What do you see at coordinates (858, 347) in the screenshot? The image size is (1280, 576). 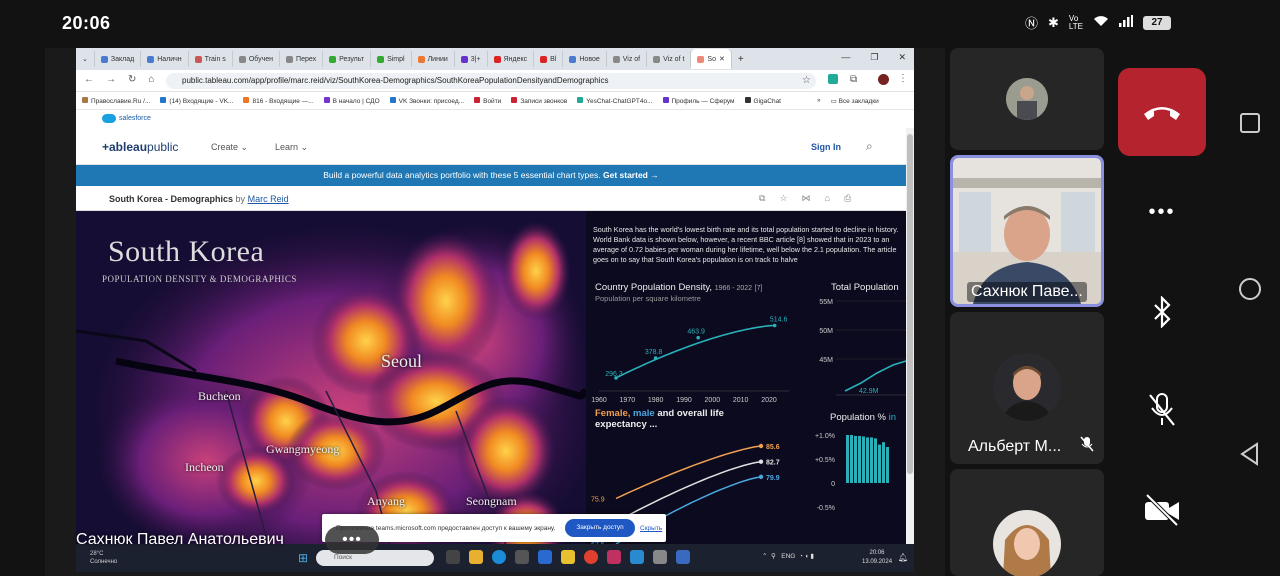 I see `total-population-chart: 55M 50M 45M 42.9M` at bounding box center [858, 347].